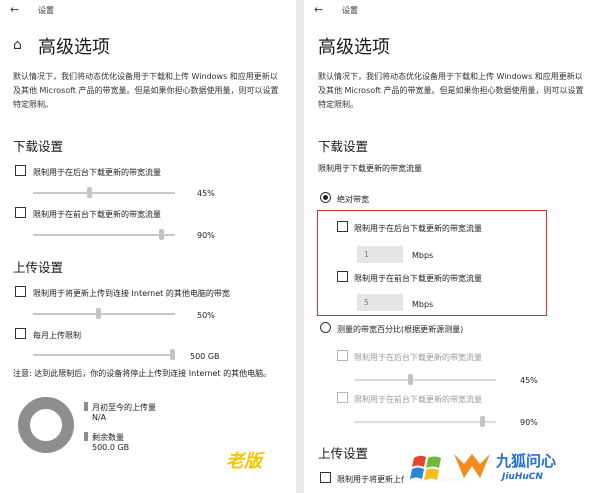 Image resolution: width=600 pixels, height=493 pixels. I want to click on percentage-foreground-thumb, so click(482, 421).